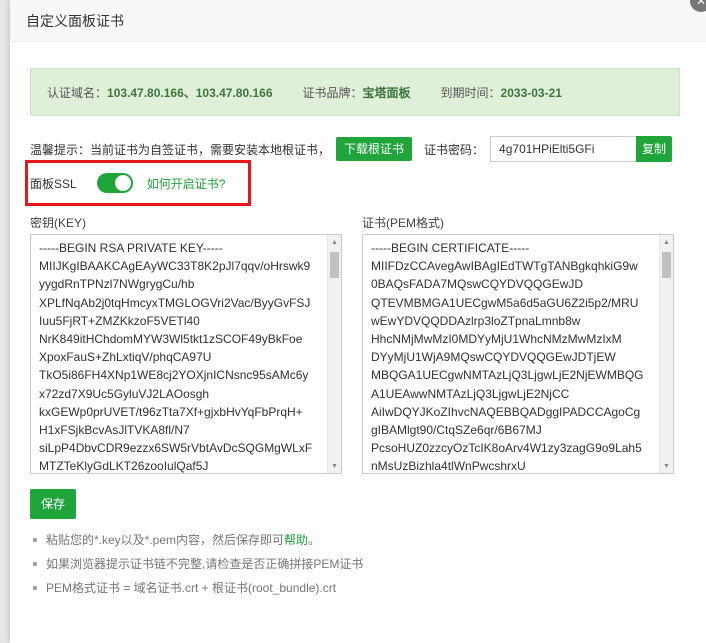  Describe the element at coordinates (448, 466) in the screenshot. I see `cert-text-line: nMsUzBizhla4tlWnPwcshrxU` at that location.